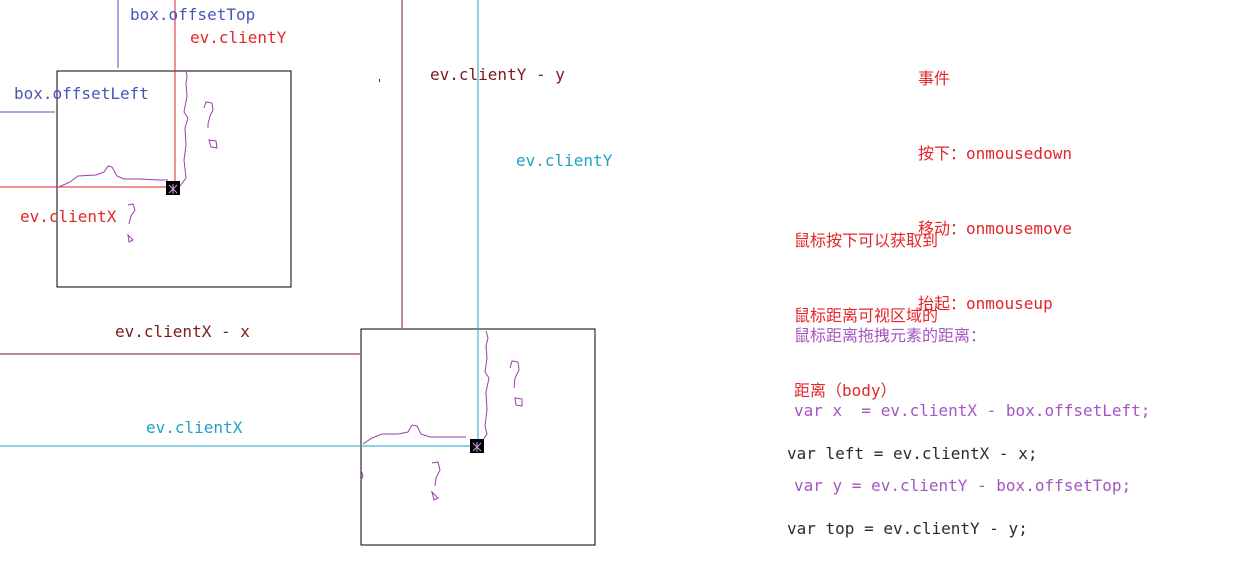 The width and height of the screenshot is (1244, 566). What do you see at coordinates (866, 240) in the screenshot?
I see `mouse-position-line-1: 鼠标按下可以获取到` at bounding box center [866, 240].